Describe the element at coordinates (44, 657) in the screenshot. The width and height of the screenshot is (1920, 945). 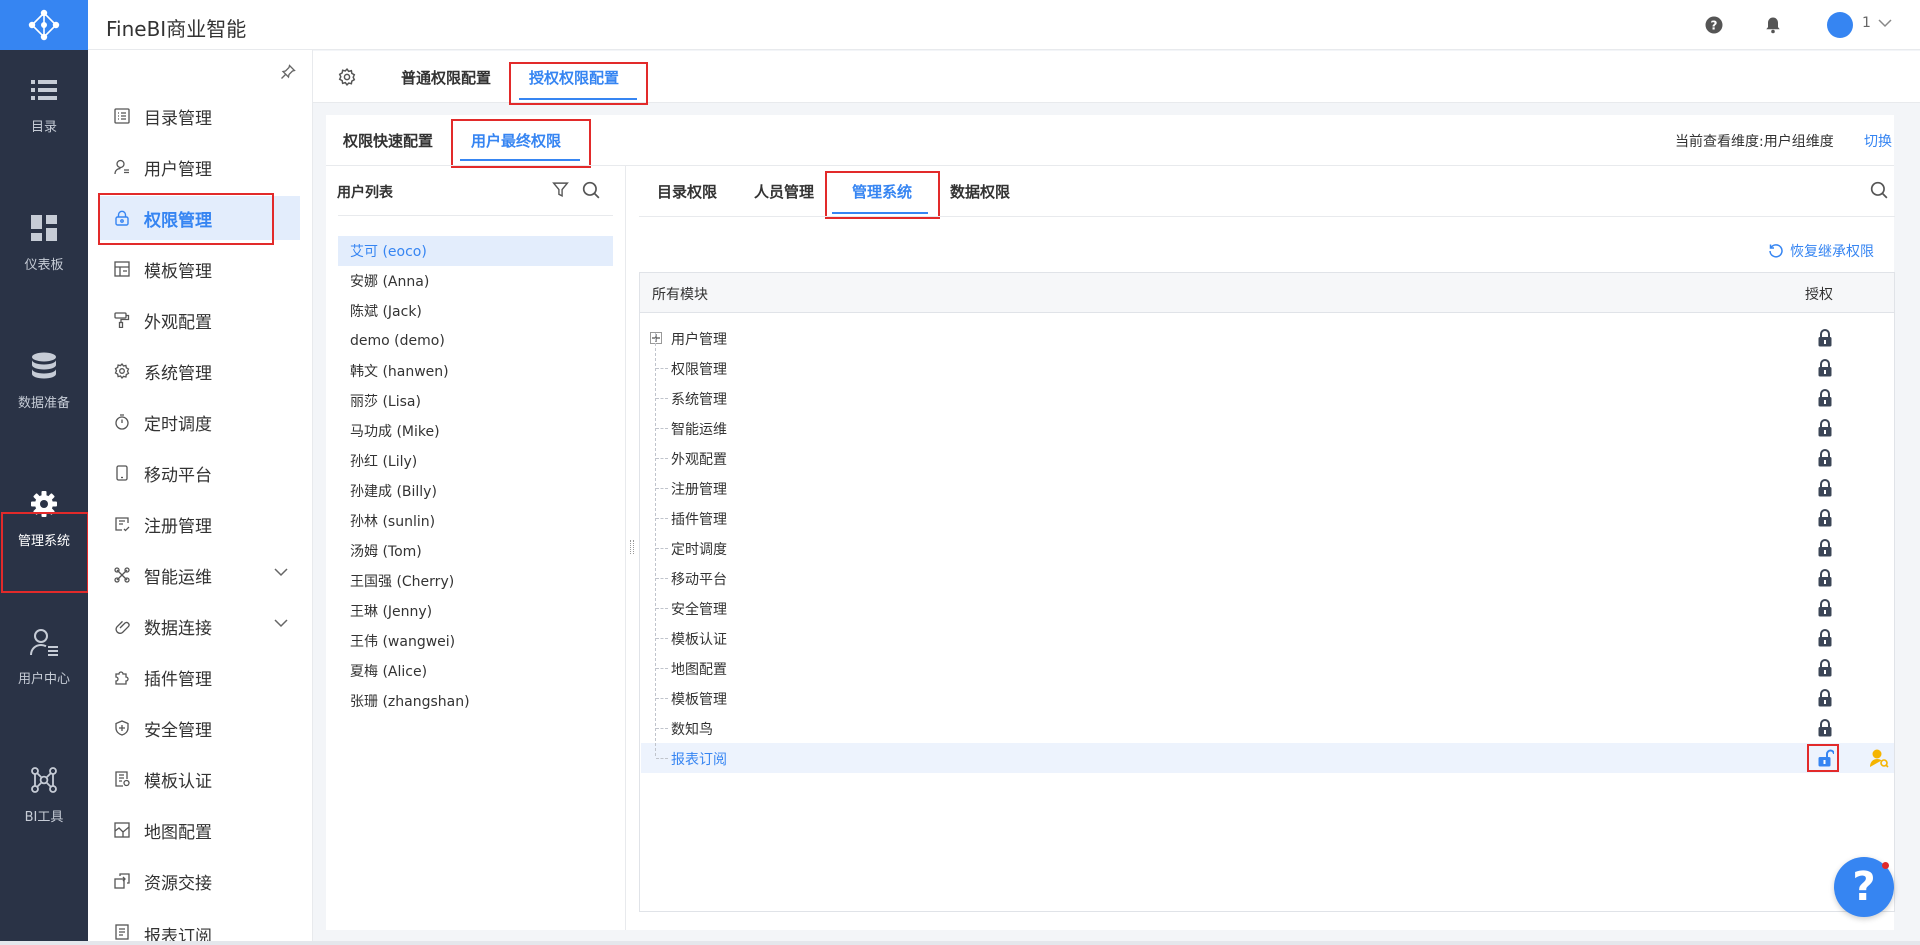
I see `nav-item-user-center: 用户中心` at that location.